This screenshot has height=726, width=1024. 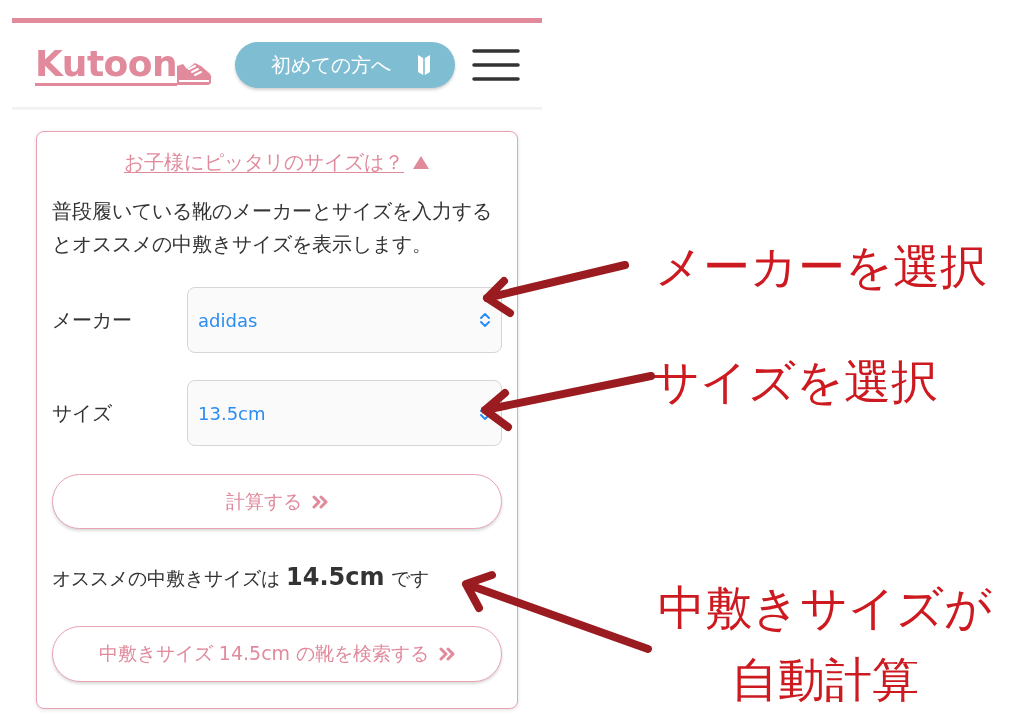 What do you see at coordinates (344, 413) in the screenshot?
I see `select-field: 13.5cm` at bounding box center [344, 413].